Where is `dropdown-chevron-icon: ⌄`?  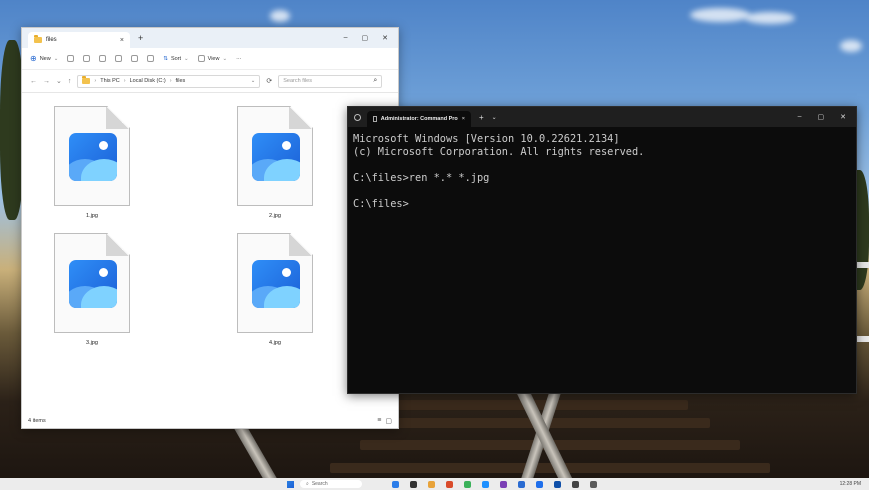 dropdown-chevron-icon: ⌄ is located at coordinates (494, 117).